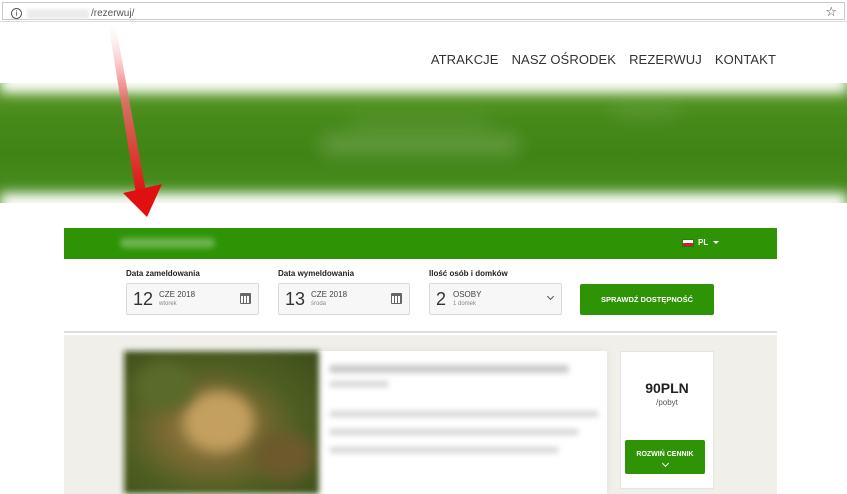 This screenshot has height=494, width=847. Describe the element at coordinates (467, 294) in the screenshot. I see `guests-unit: OSOBY` at that location.